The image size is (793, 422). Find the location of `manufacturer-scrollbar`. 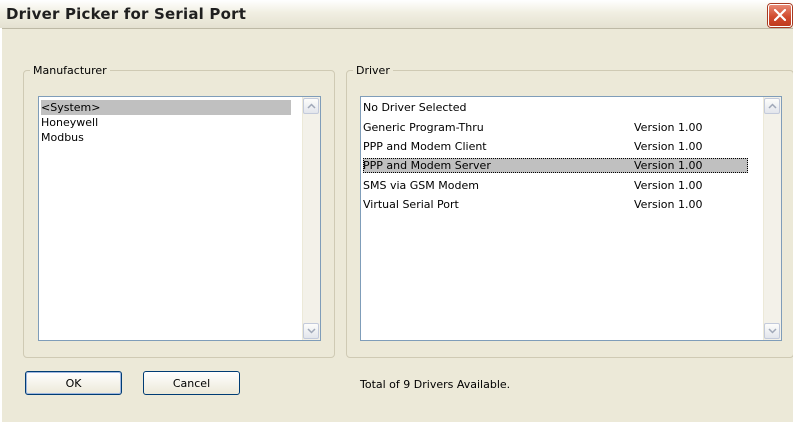

manufacturer-scrollbar is located at coordinates (311, 218).